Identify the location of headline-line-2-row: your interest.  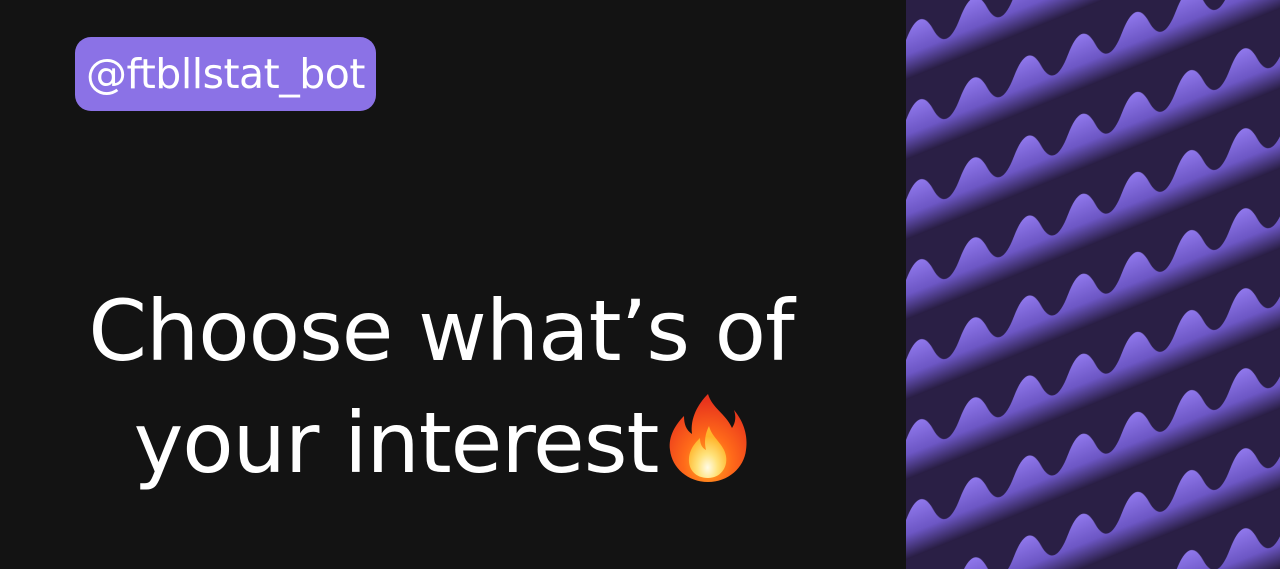
(441, 443).